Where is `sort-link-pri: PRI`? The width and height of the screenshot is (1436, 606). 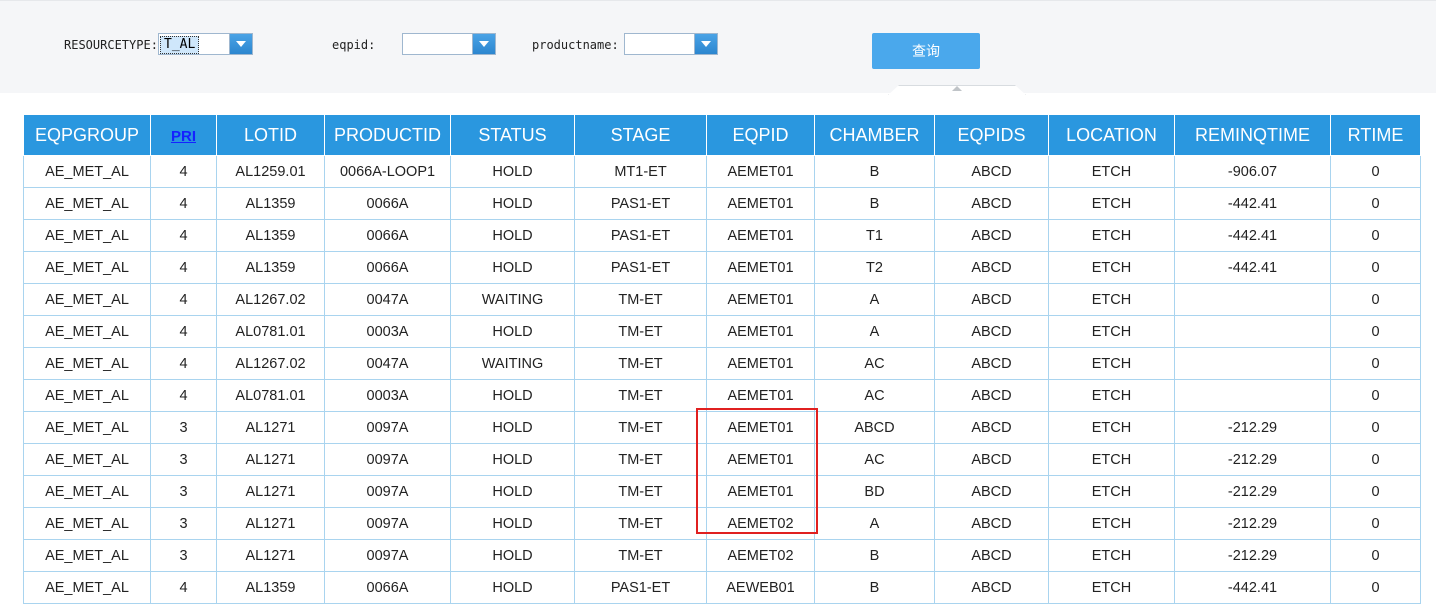
sort-link-pri: PRI is located at coordinates (183, 136).